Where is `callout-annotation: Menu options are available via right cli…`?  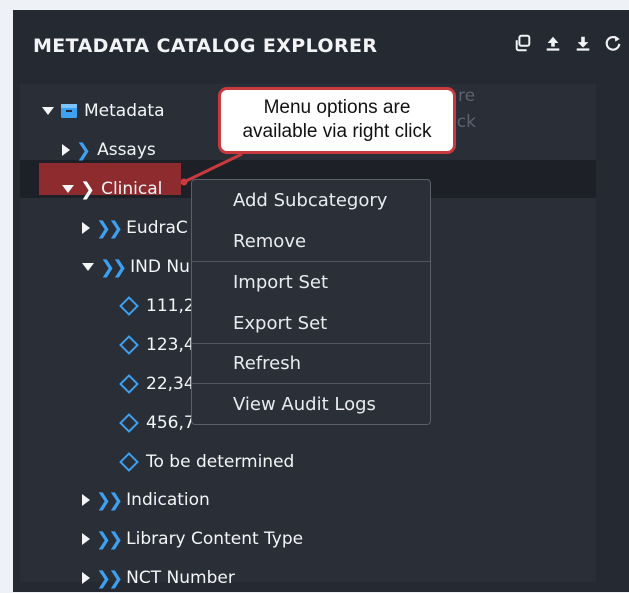 callout-annotation: Menu options are available via right cli… is located at coordinates (337, 120).